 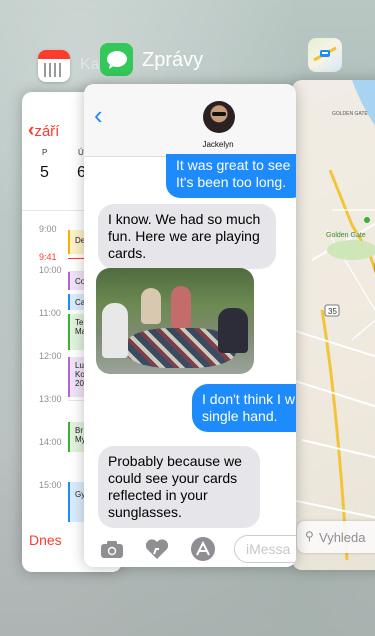 What do you see at coordinates (90, 64) in the screenshot?
I see `calendar-app-label: Ka` at bounding box center [90, 64].